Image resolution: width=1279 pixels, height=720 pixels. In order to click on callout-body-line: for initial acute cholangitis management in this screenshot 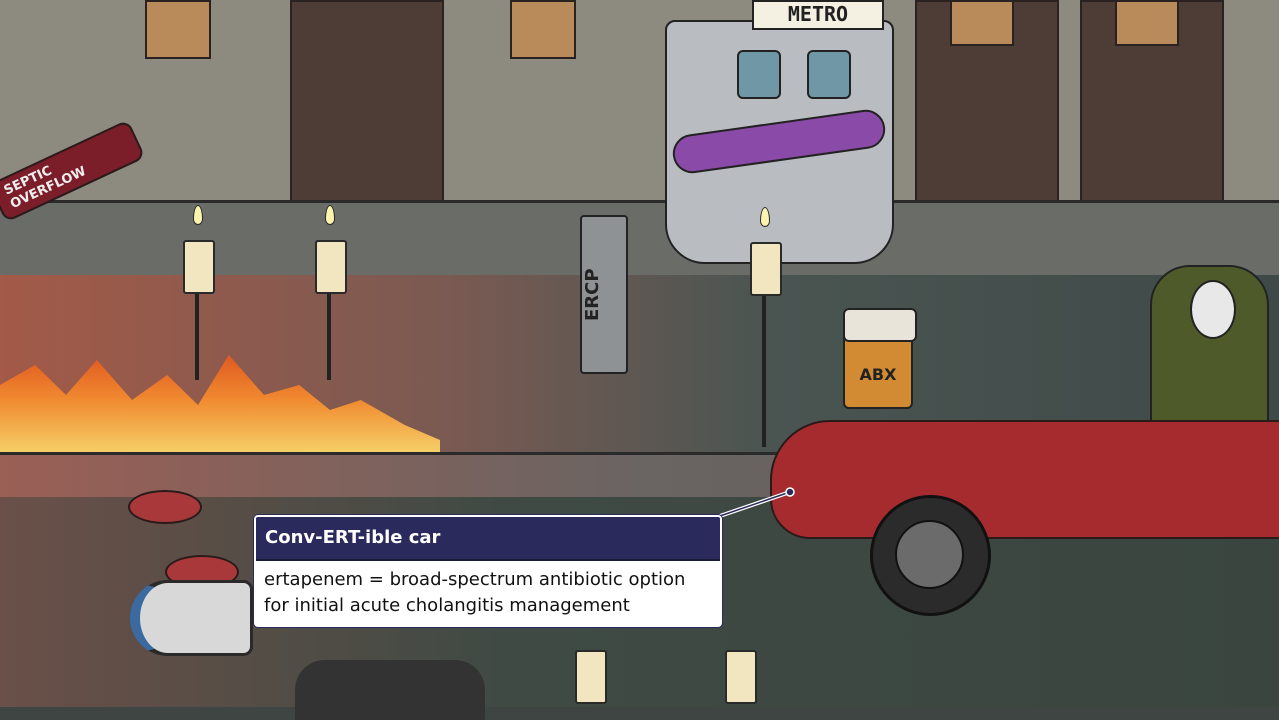, I will do `click(447, 605)`.